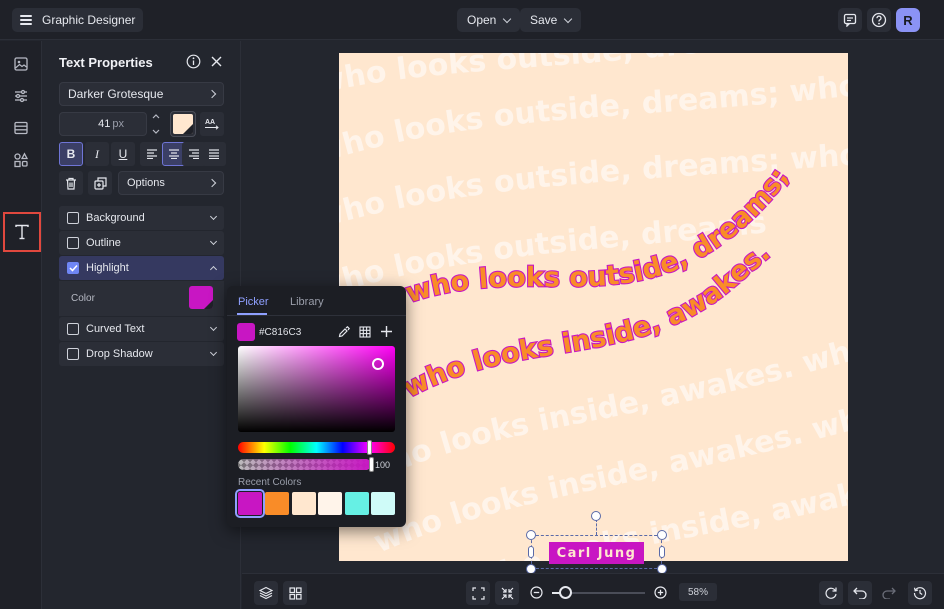  What do you see at coordinates (879, 20) in the screenshot?
I see `help-button` at bounding box center [879, 20].